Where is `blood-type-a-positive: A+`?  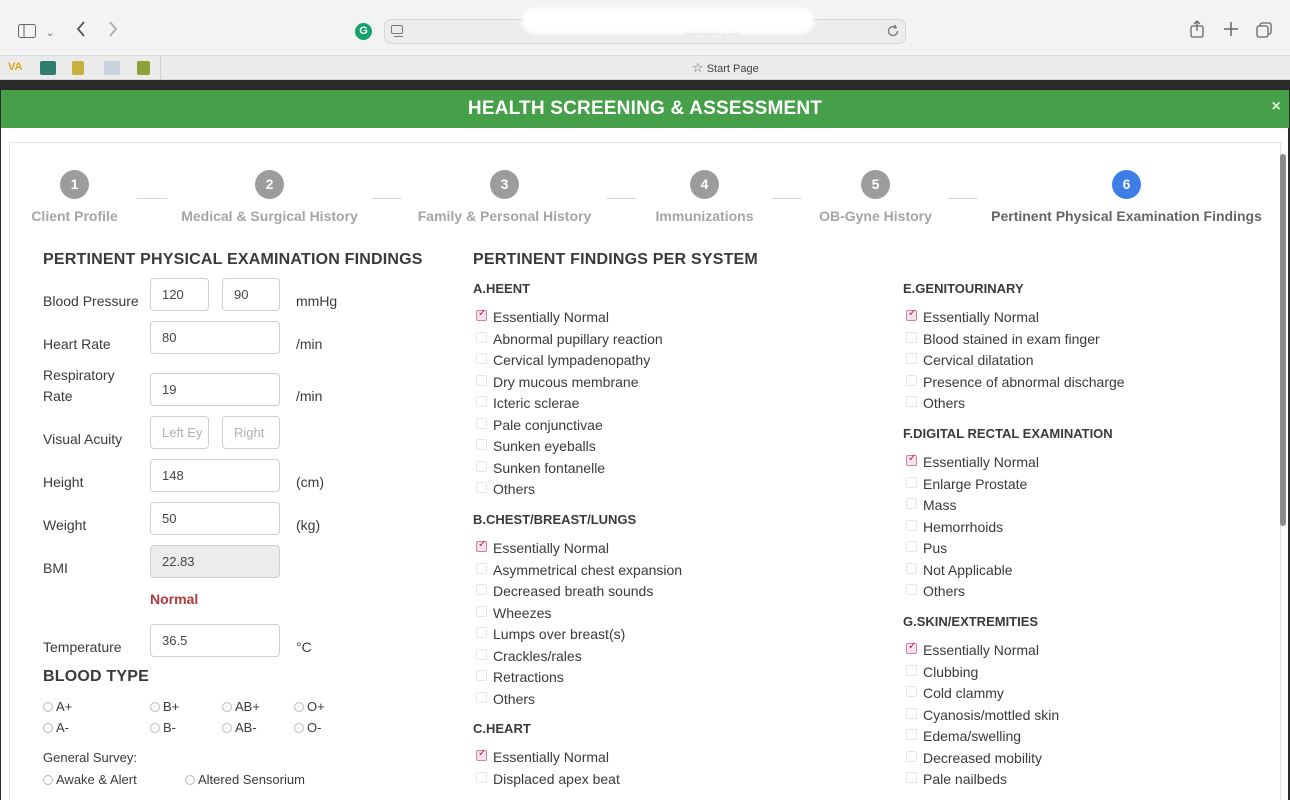
blood-type-a-positive: A+ is located at coordinates (57, 706).